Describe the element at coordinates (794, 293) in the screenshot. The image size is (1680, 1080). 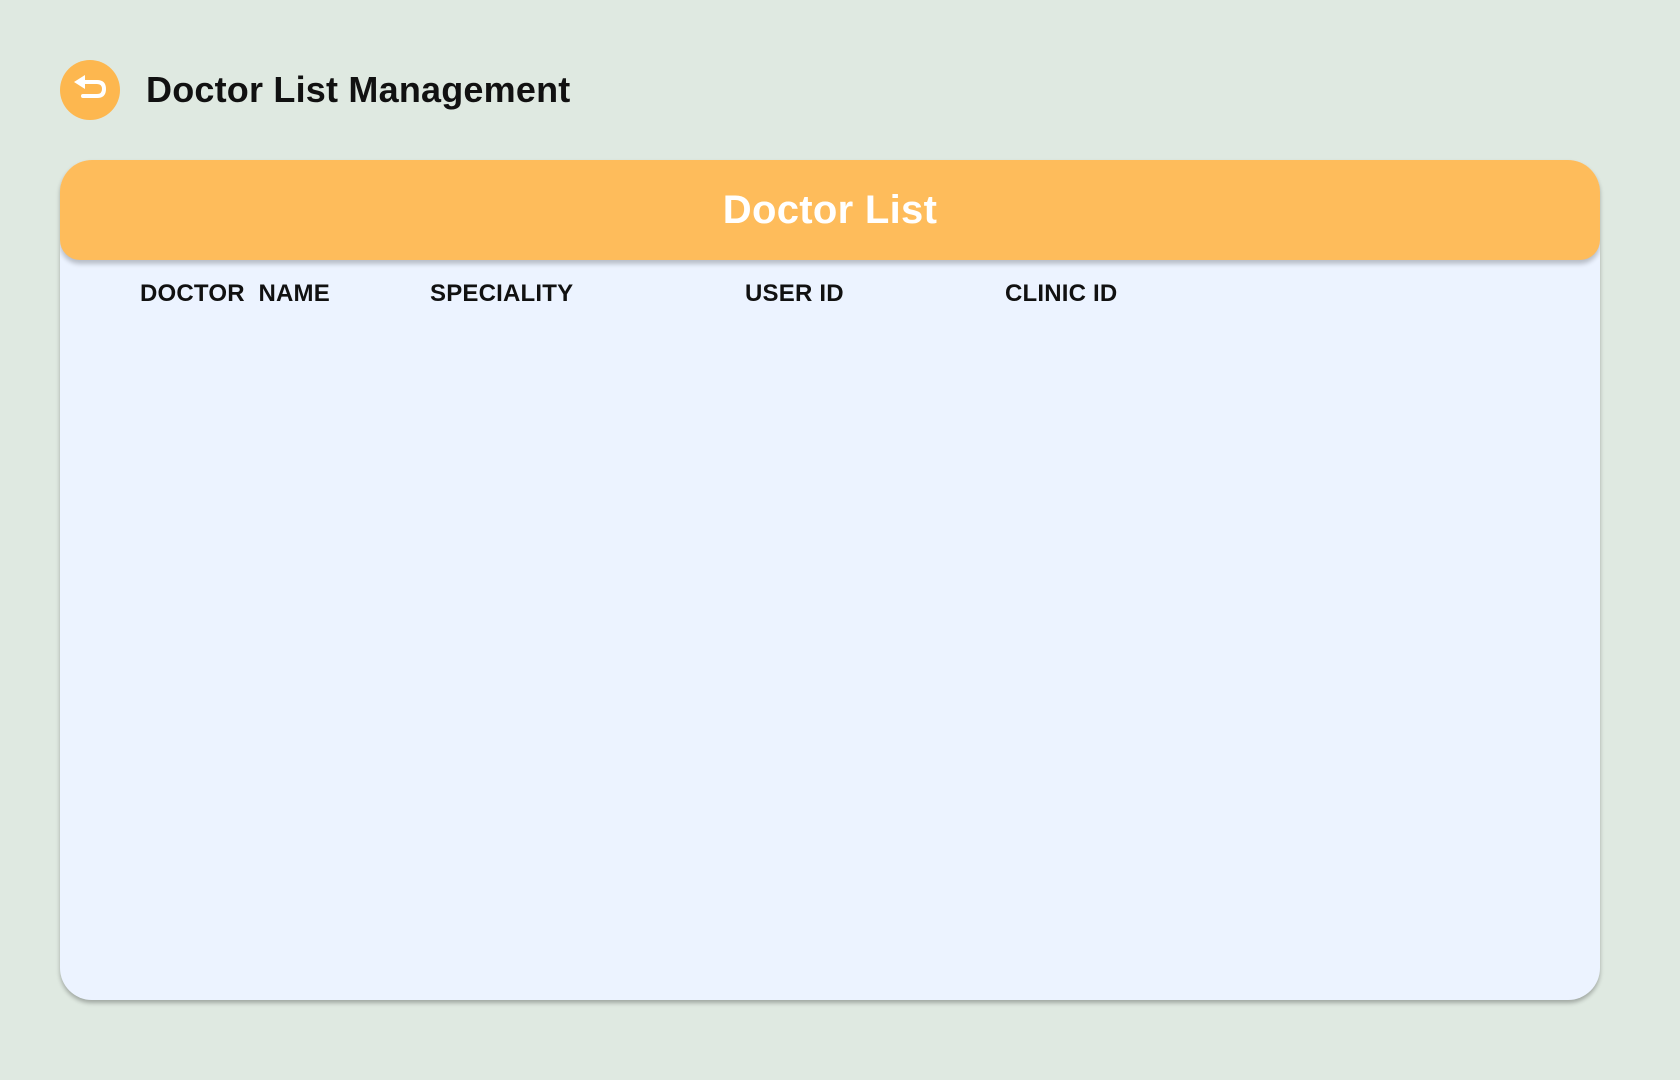
I see `column-header-user-id: USER ID` at that location.